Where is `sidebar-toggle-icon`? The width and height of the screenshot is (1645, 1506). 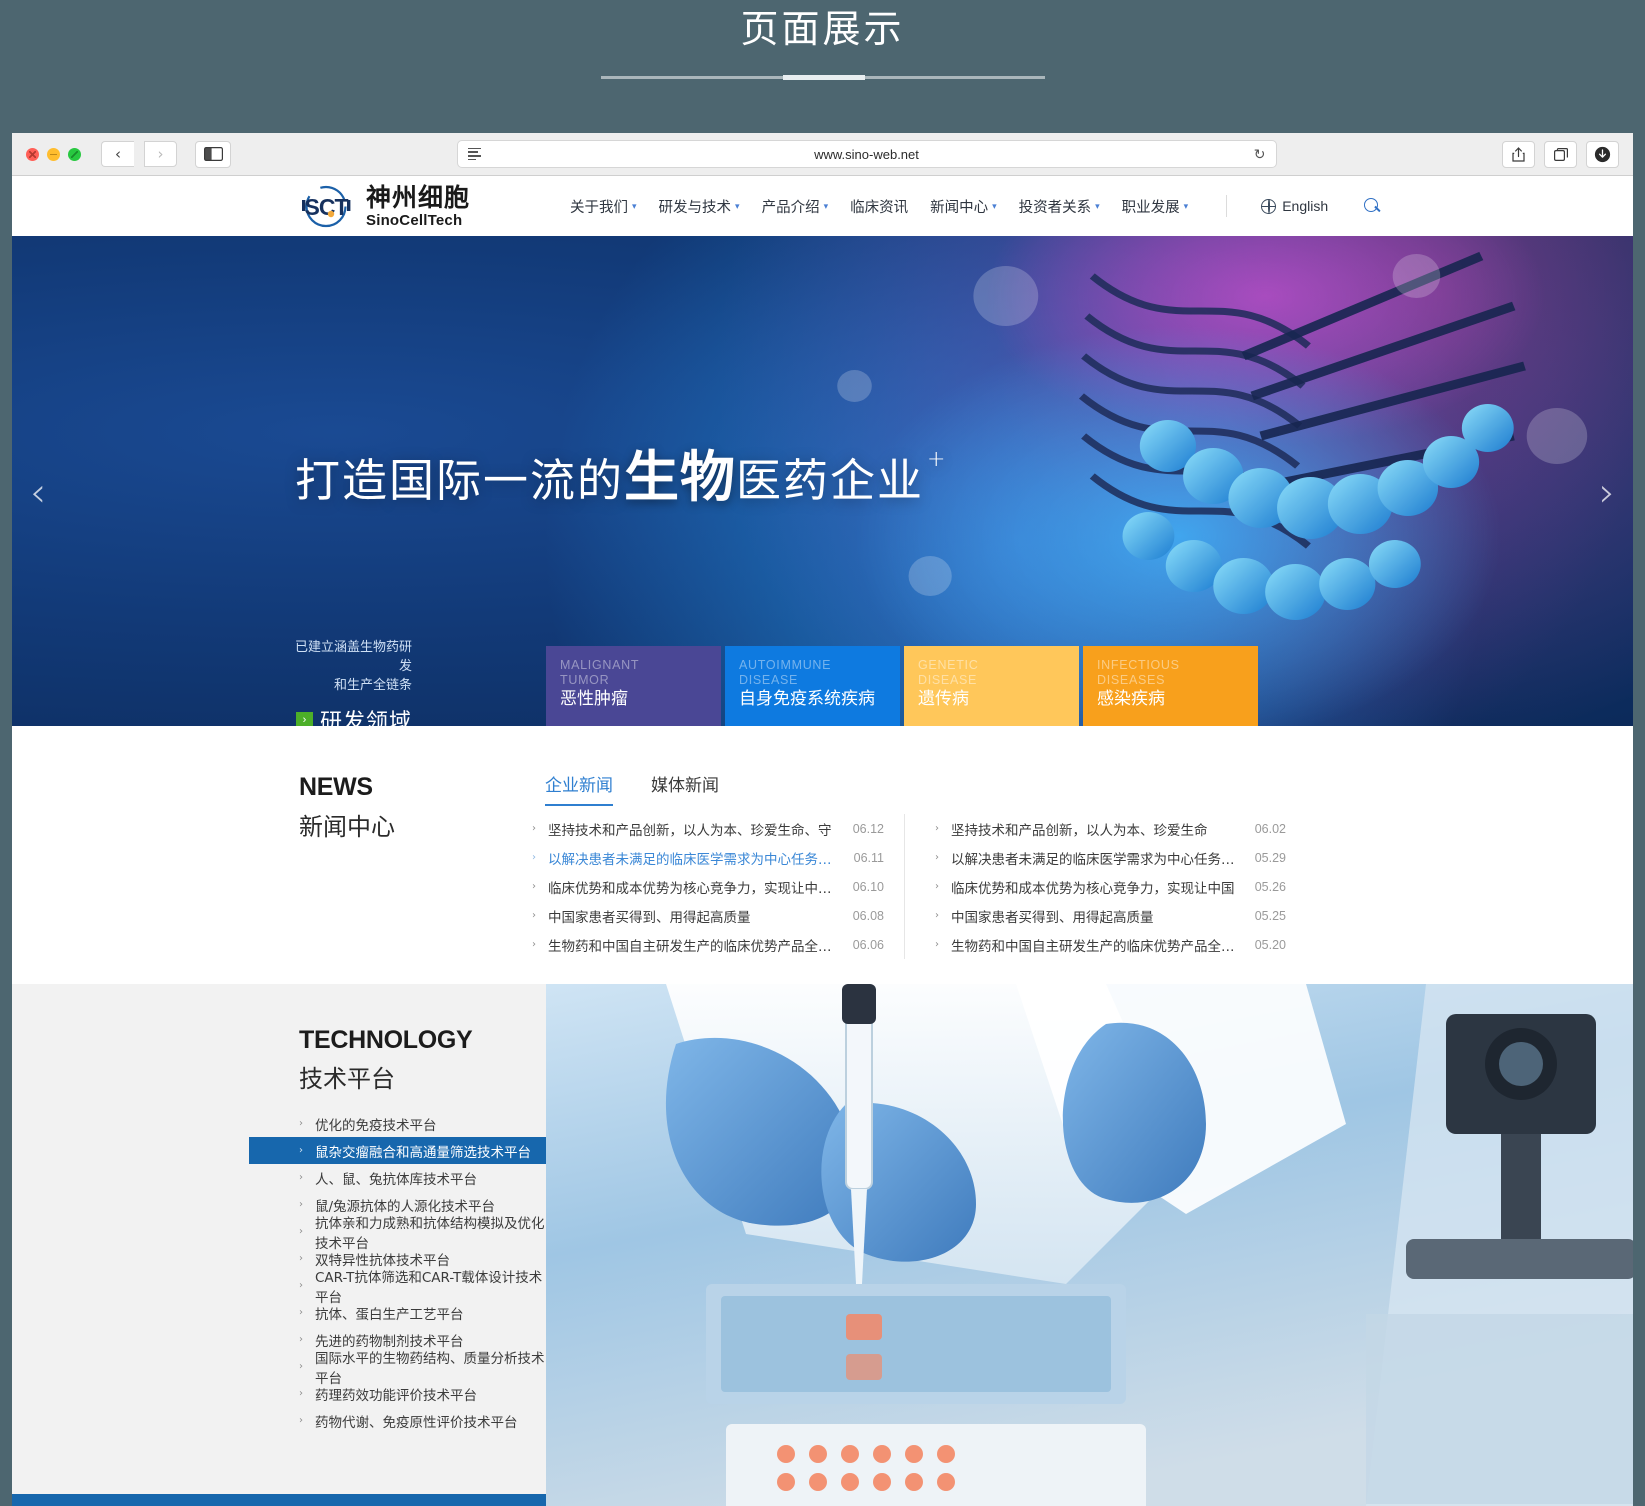
sidebar-toggle-icon is located at coordinates (213, 154).